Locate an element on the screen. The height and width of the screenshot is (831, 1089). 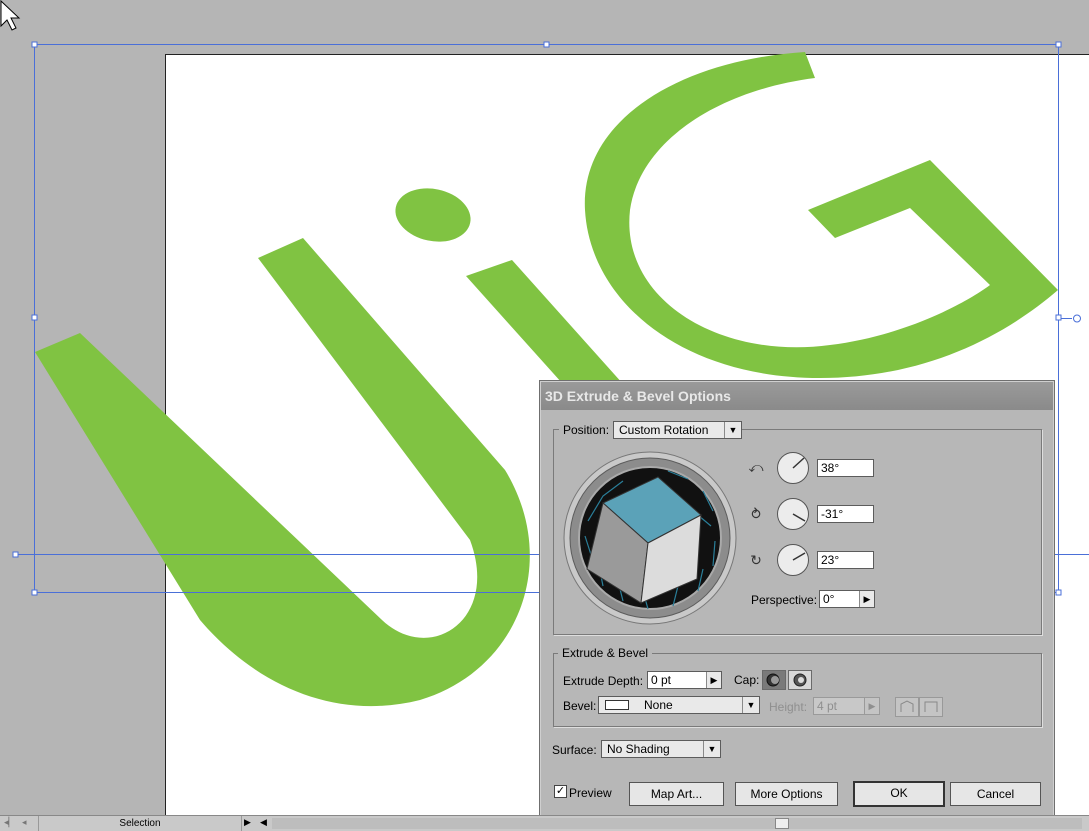
rotation-track-cube is located at coordinates (650, 538).